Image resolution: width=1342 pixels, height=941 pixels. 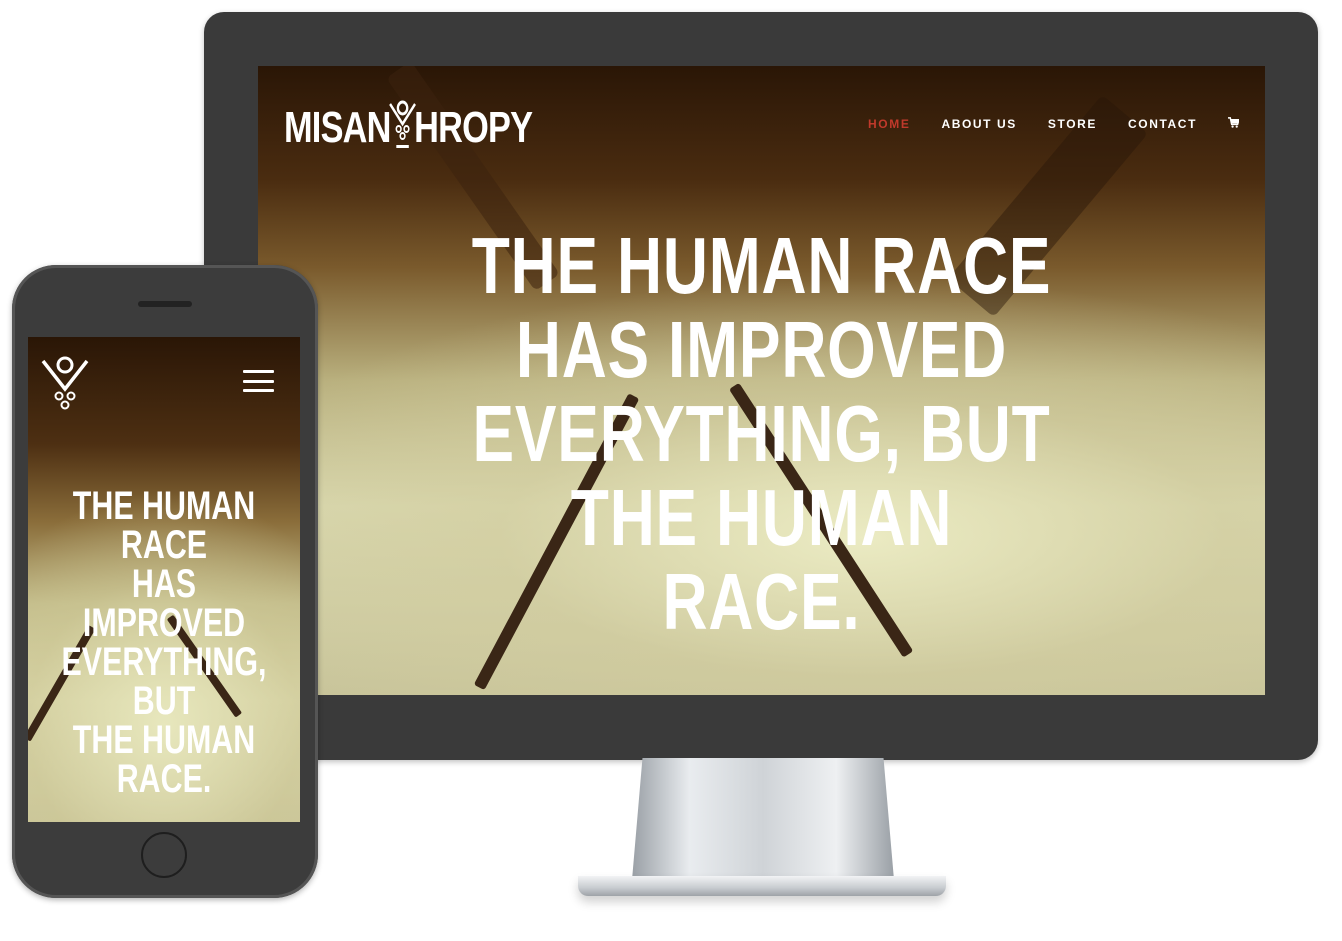 I want to click on logo-text-left: MISAN, so click(x=337, y=127).